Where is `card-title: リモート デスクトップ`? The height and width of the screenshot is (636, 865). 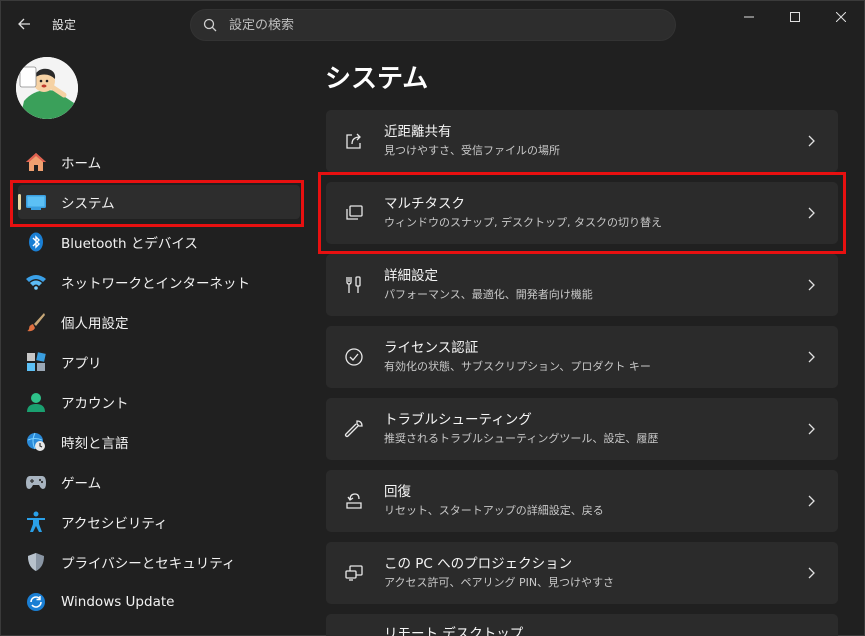 card-title: リモート デスクトップ is located at coordinates (454, 631).